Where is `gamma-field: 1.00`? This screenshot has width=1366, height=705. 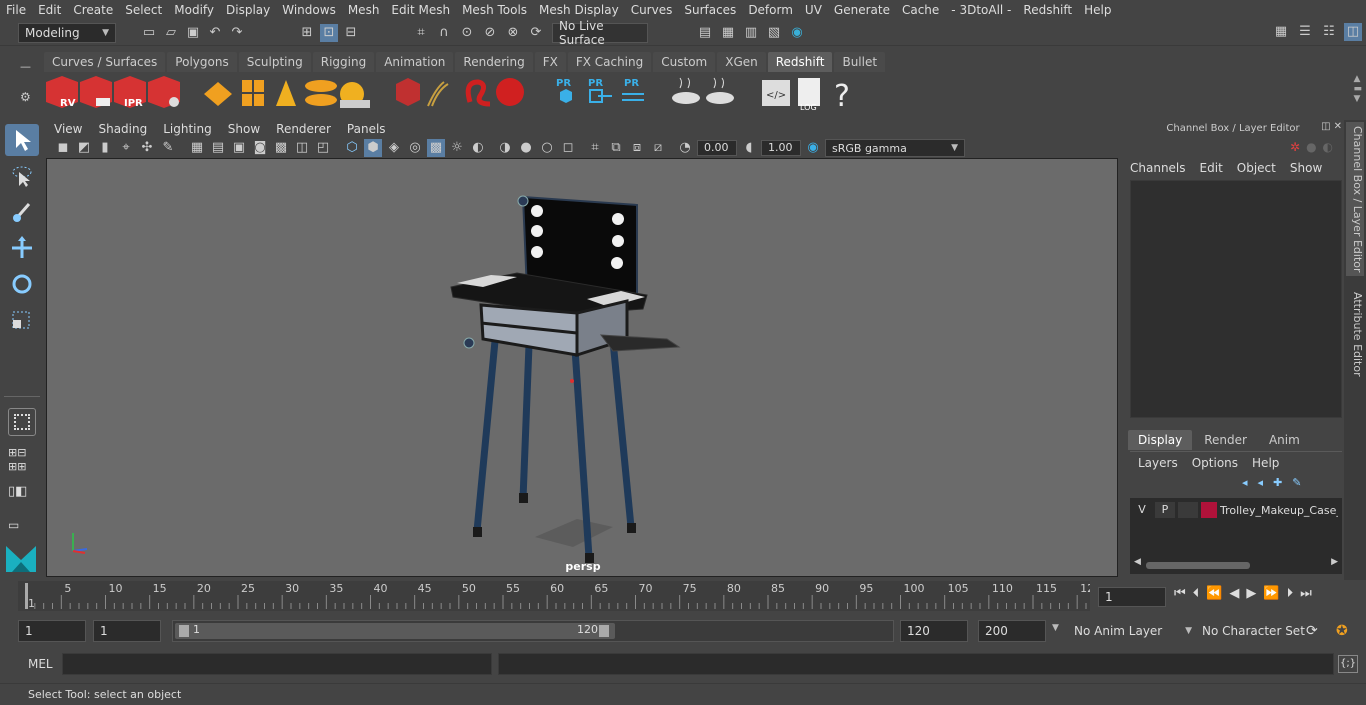 gamma-field: 1.00 is located at coordinates (781, 148).